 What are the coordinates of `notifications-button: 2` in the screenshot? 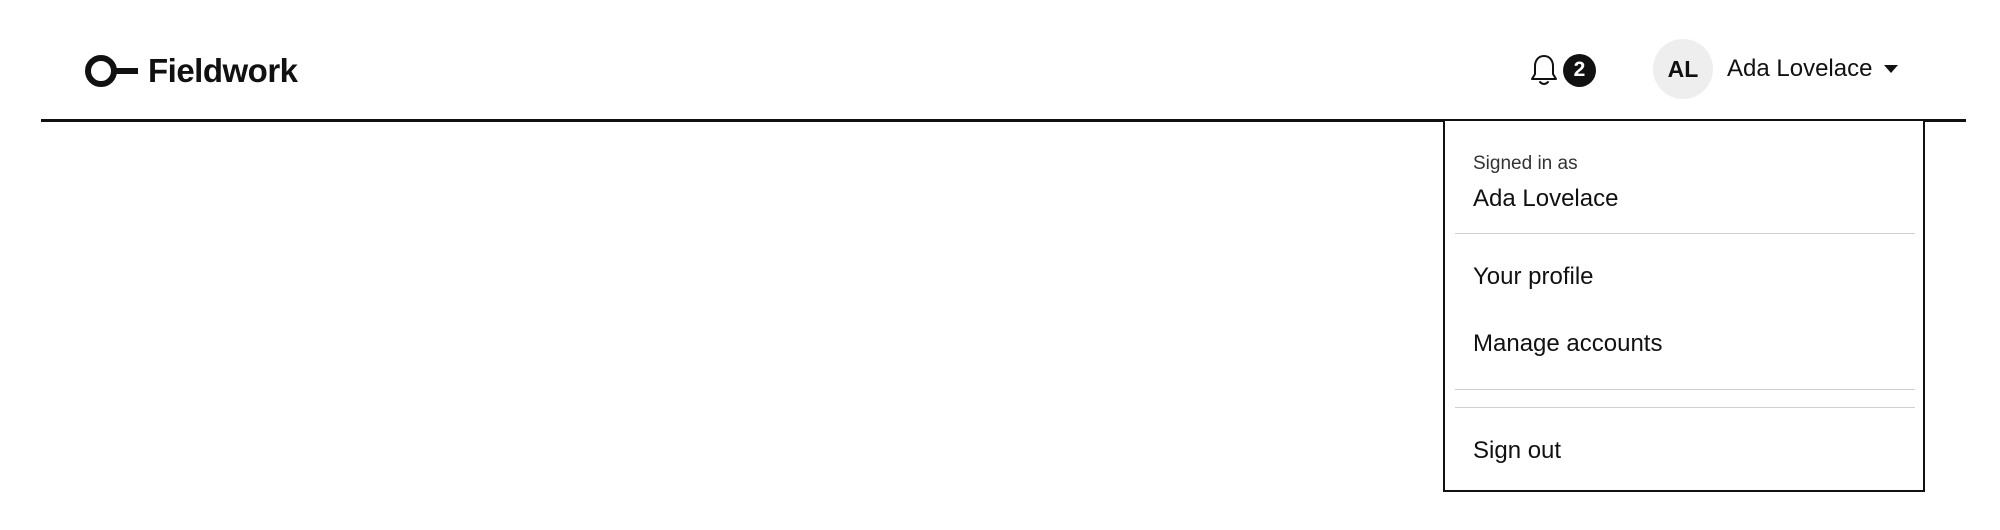 It's located at (1562, 70).